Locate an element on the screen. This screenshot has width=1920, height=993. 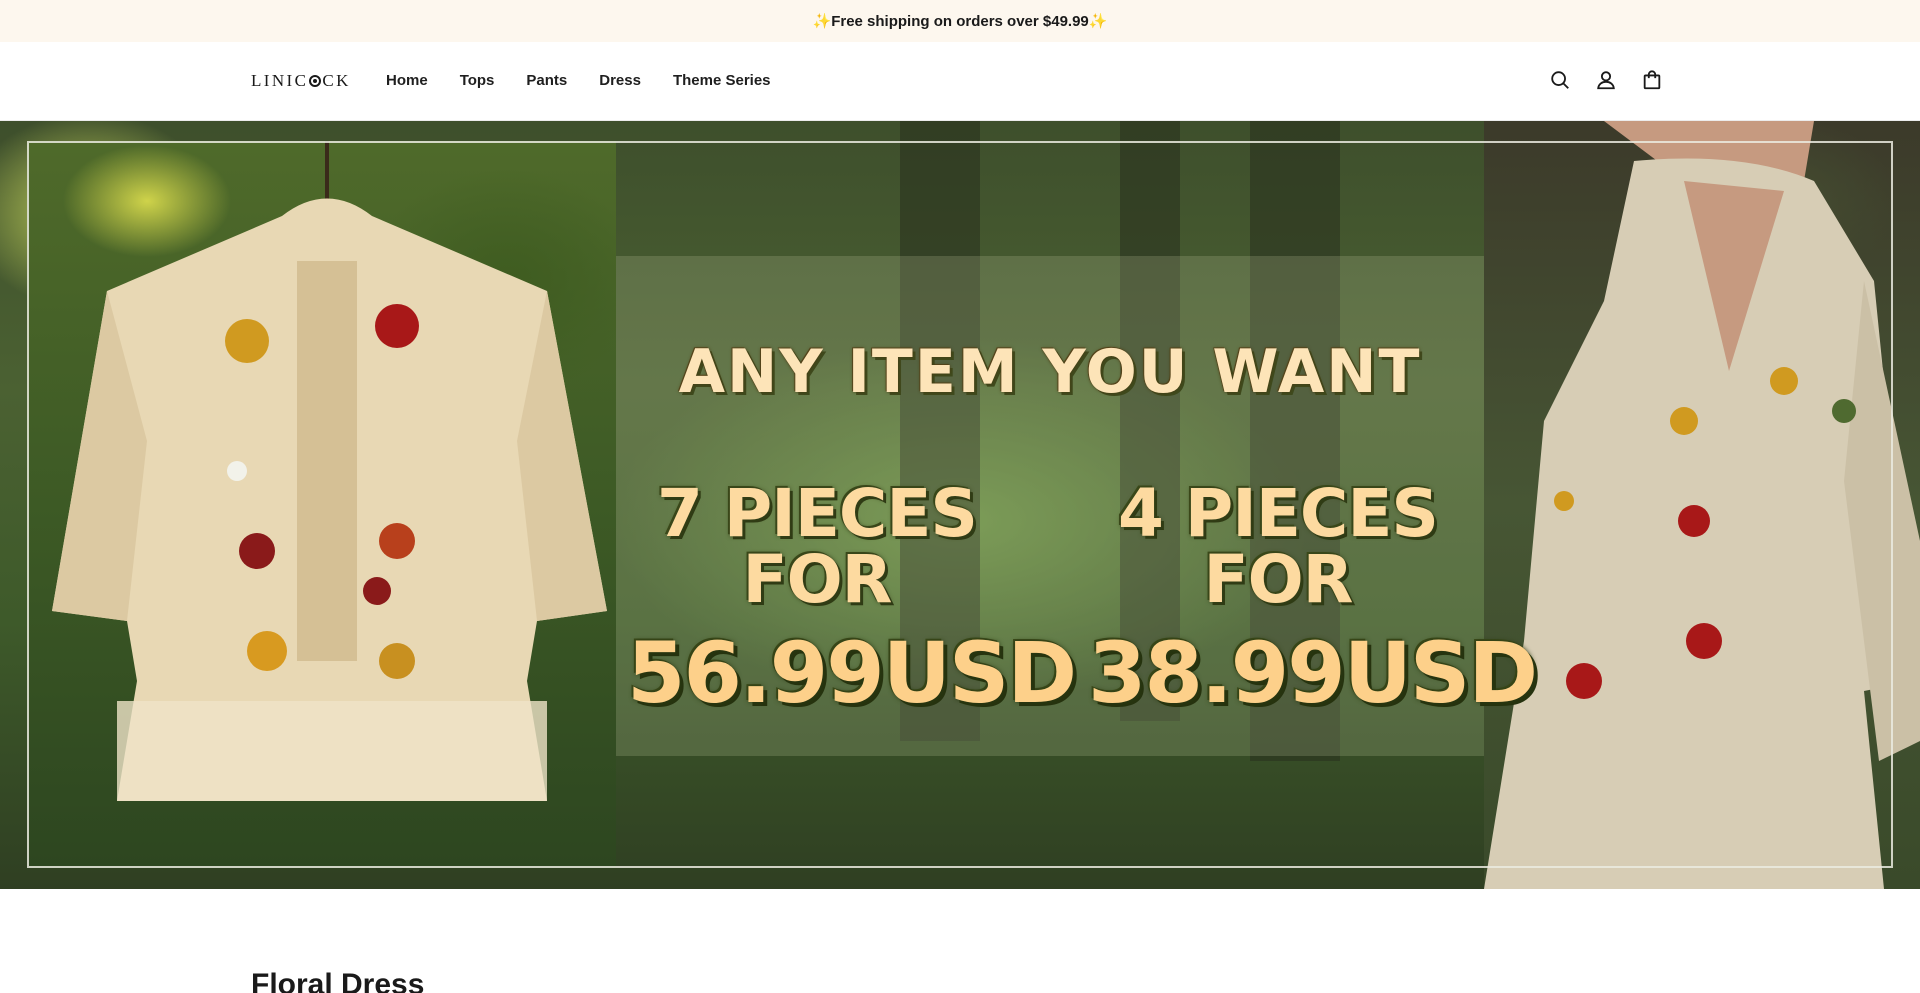
main-nav: Home Tops Pants Dress Theme Series is located at coordinates (594, 80).